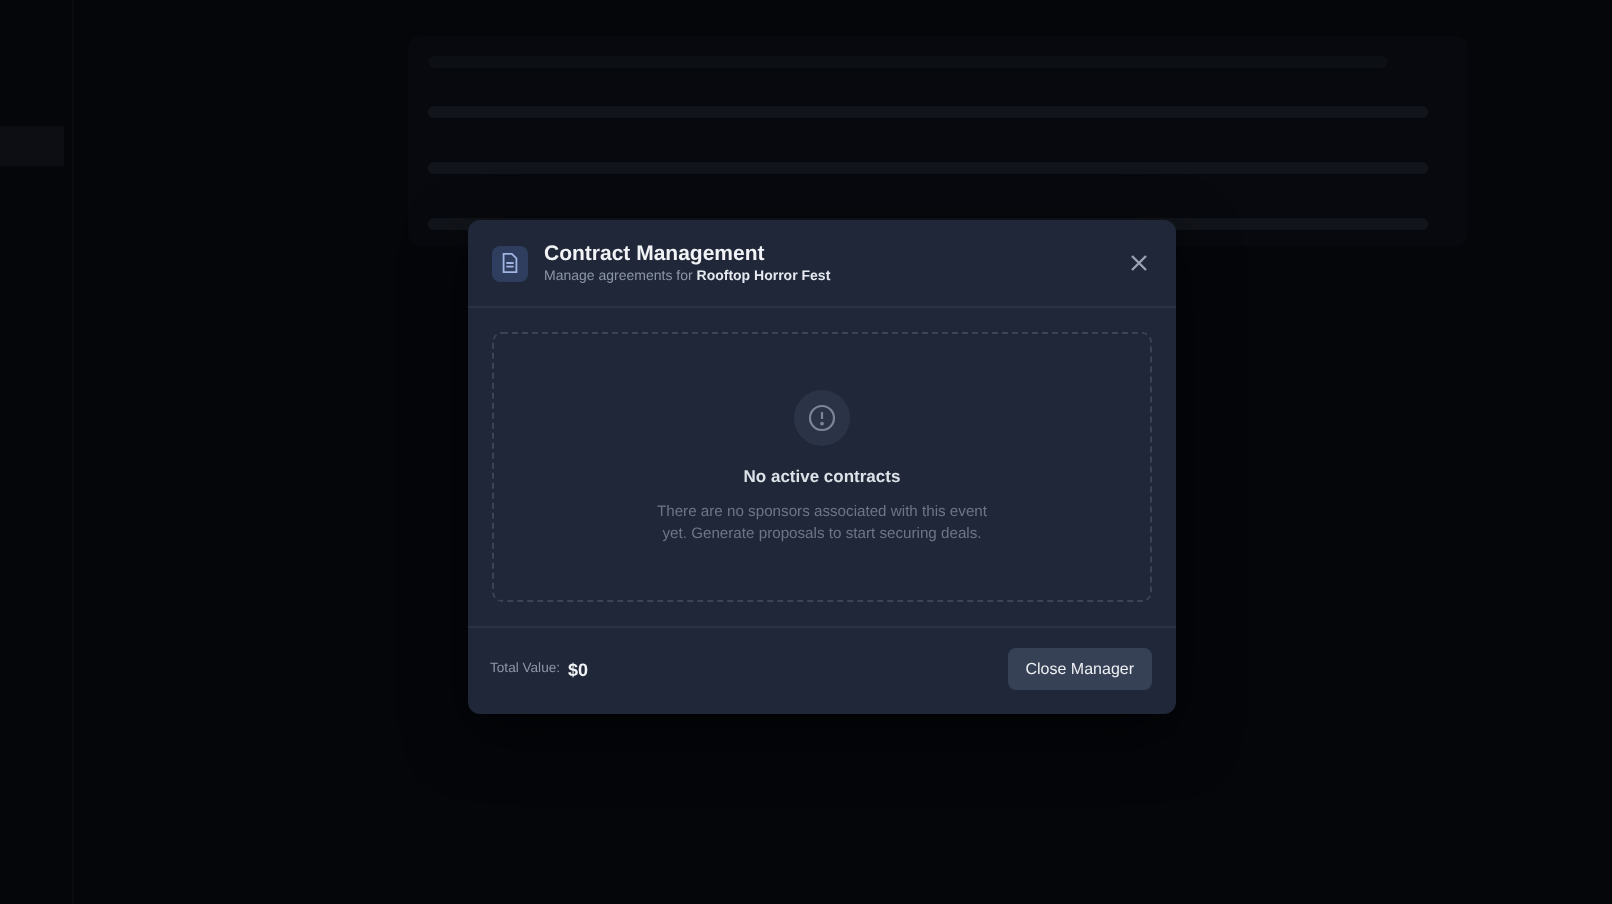  I want to click on close-manager-button: Close Manager, so click(1079, 669).